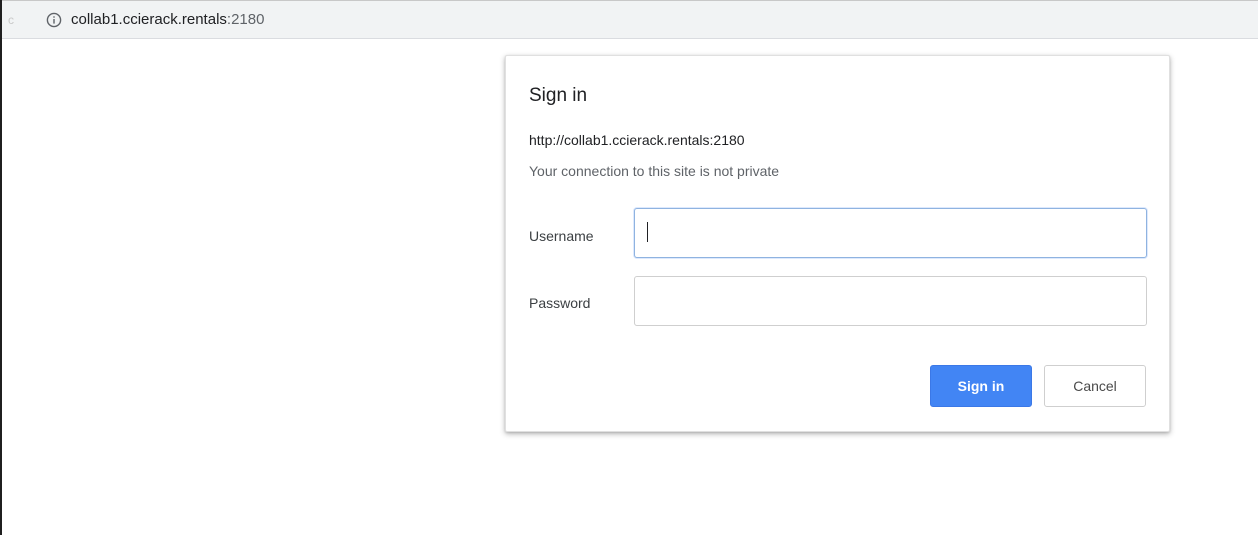 Image resolution: width=1258 pixels, height=535 pixels. Describe the element at coordinates (561, 236) in the screenshot. I see `username-label: Username` at that location.